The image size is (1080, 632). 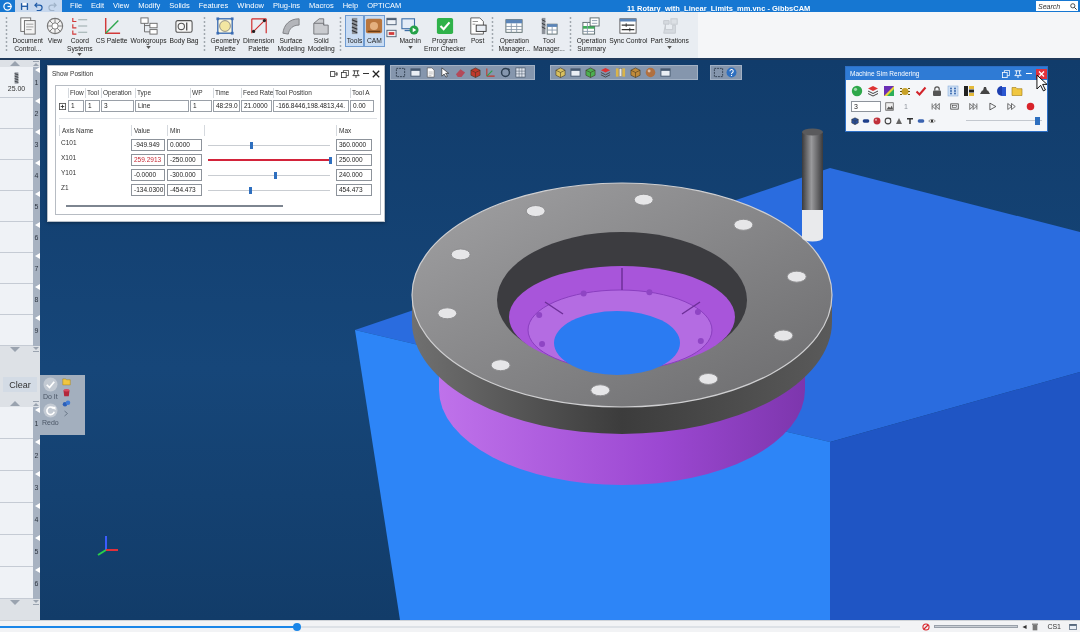 I want to click on dock-icon, so click(x=334, y=73).